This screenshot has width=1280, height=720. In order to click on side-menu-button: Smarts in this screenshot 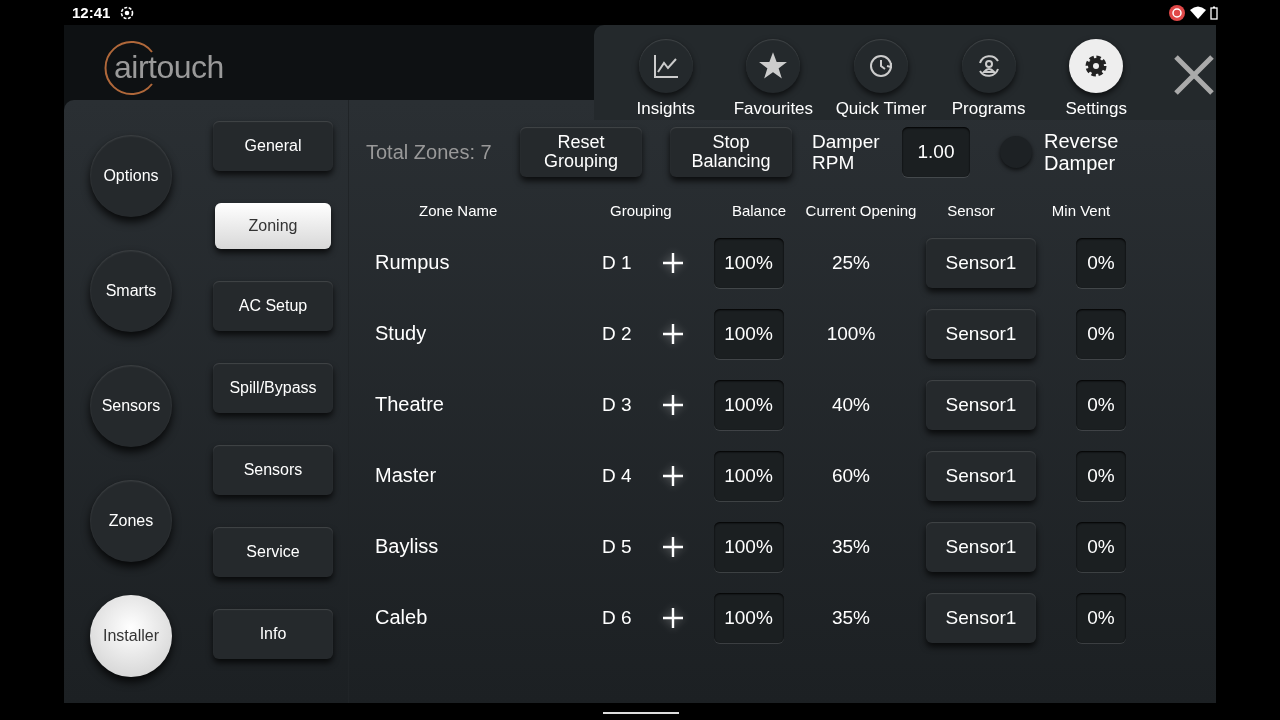, I will do `click(131, 291)`.